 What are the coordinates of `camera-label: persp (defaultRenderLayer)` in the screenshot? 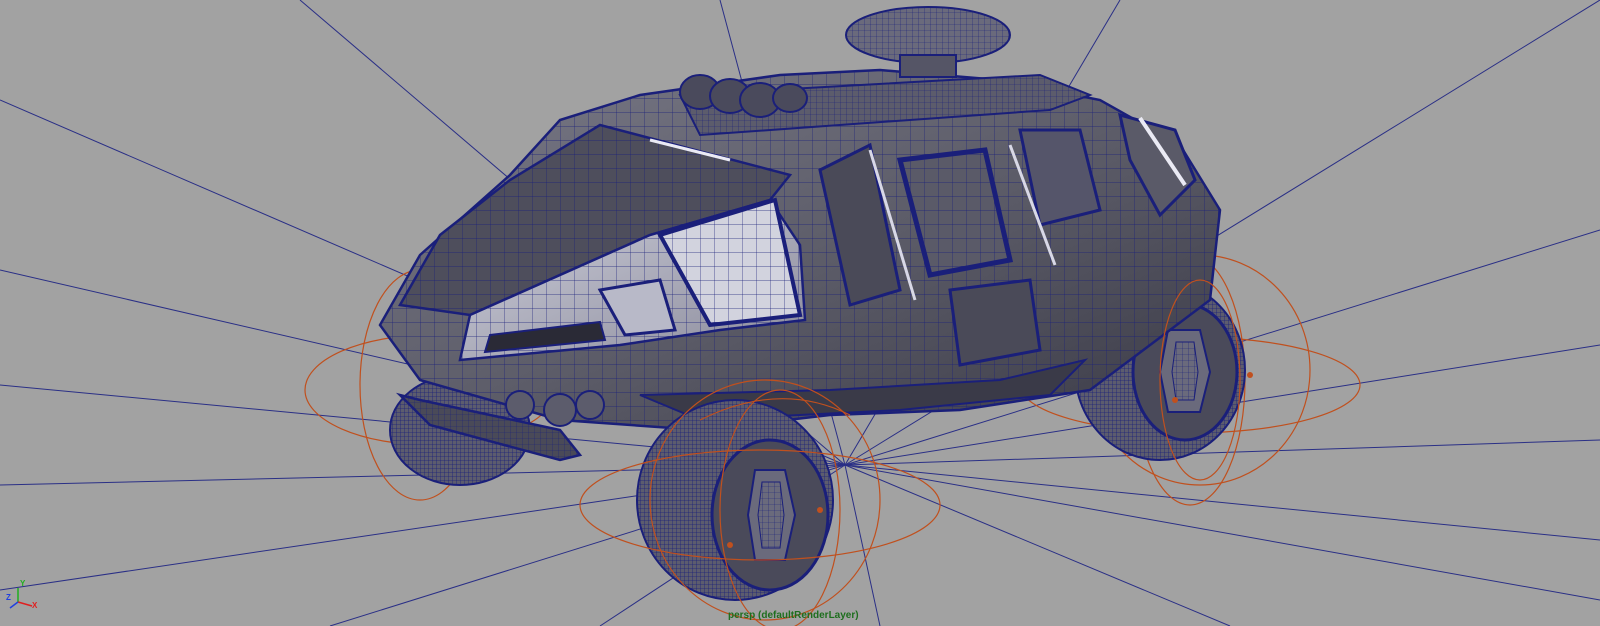 It's located at (793, 615).